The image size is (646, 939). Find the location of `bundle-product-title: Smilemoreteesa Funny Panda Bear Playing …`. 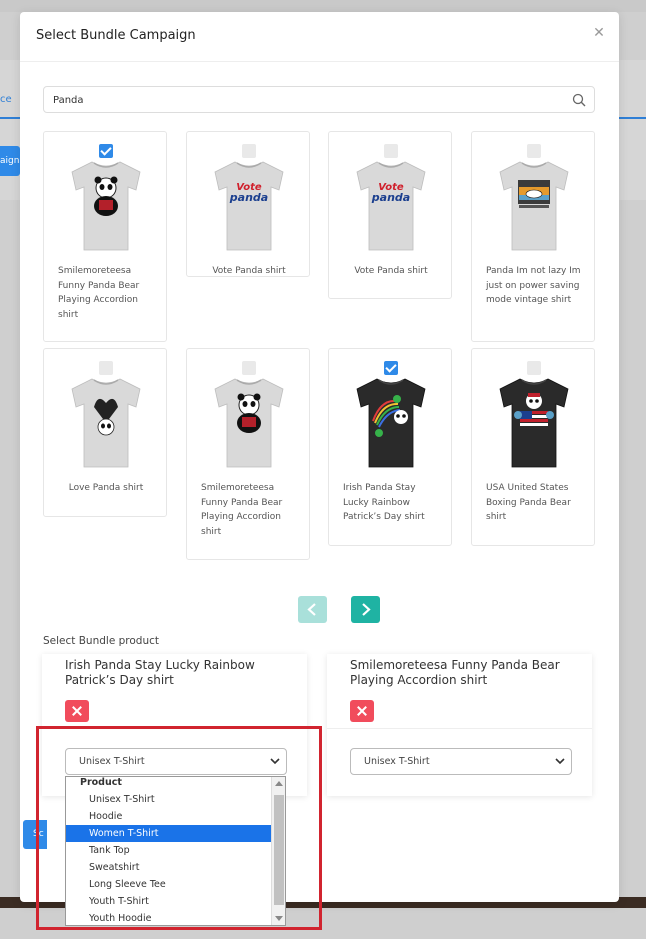

bundle-product-title: Smilemoreteesa Funny Panda Bear Playing … is located at coordinates (455, 672).